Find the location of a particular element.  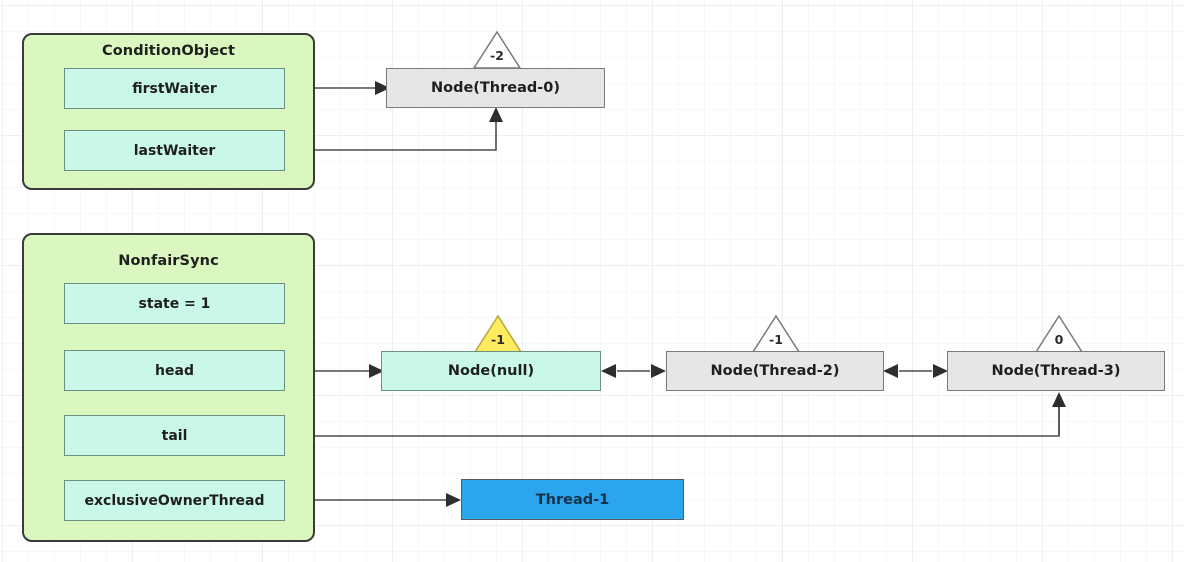

field-exclusive-owner-thread: exclusiveOwnerThread is located at coordinates (174, 500).